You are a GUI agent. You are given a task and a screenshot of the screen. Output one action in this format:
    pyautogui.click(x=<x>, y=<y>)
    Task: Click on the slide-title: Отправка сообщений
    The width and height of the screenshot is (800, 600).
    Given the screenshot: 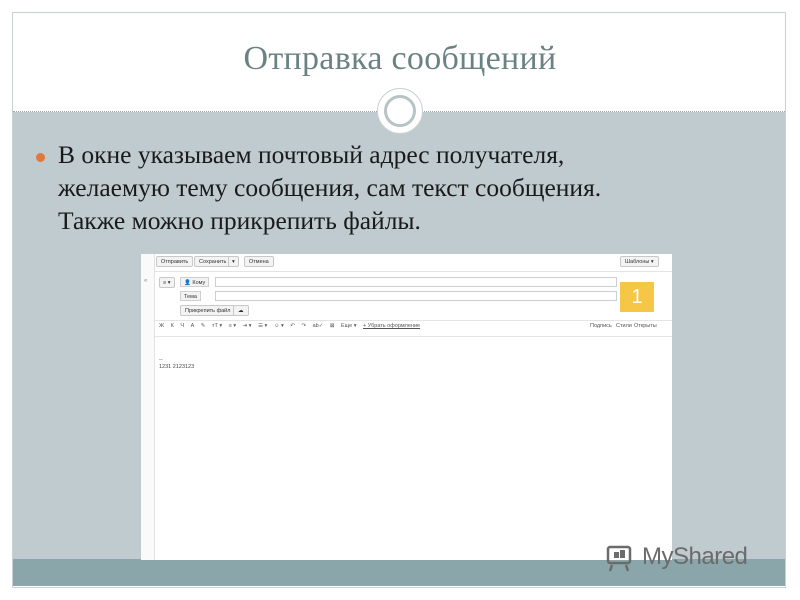 What is the action you would take?
    pyautogui.click(x=400, y=58)
    